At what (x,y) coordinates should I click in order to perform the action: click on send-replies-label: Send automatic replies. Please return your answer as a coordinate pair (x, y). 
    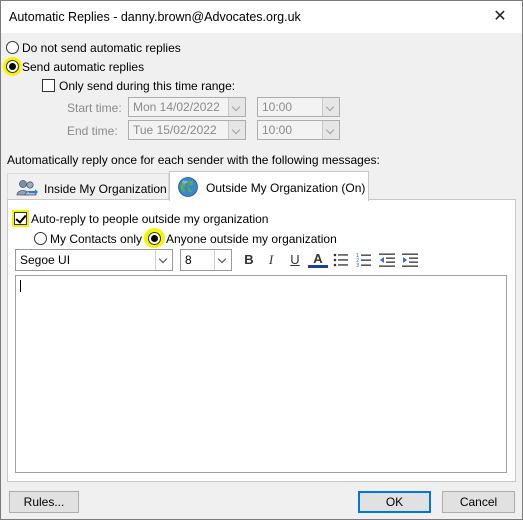
    Looking at the image, I should click on (83, 67).